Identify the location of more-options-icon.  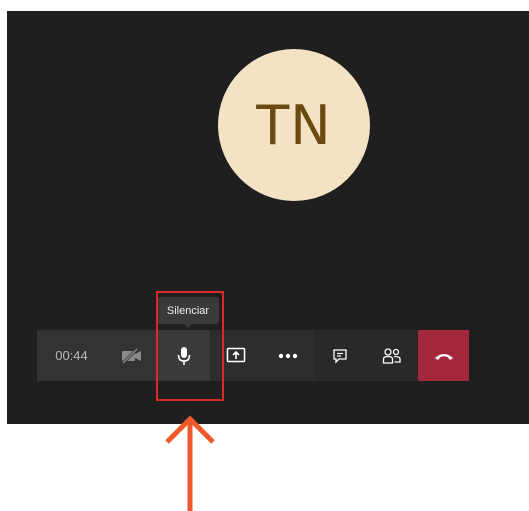
(288, 355).